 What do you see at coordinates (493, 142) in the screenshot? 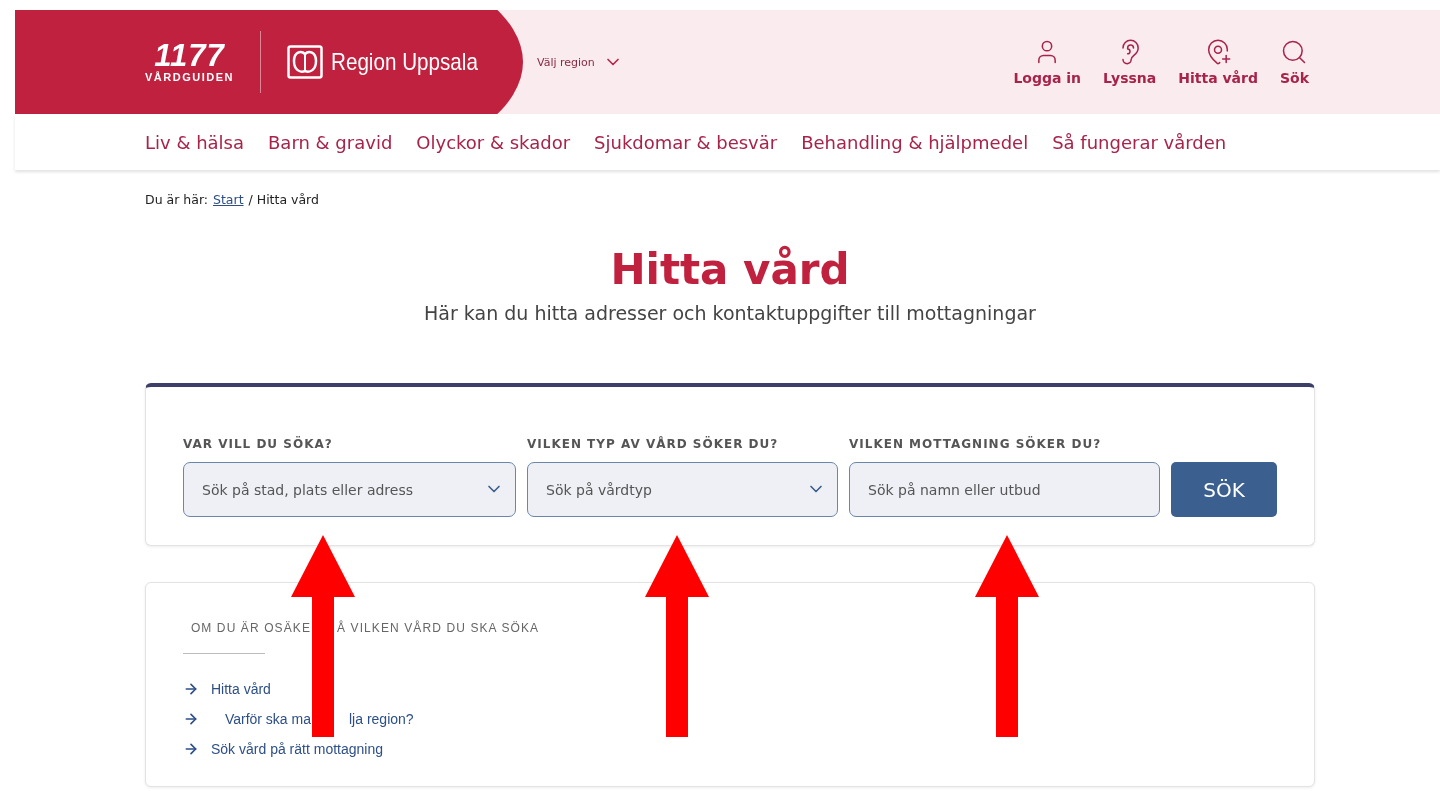
I see `nav-link: Olyckor & skador` at bounding box center [493, 142].